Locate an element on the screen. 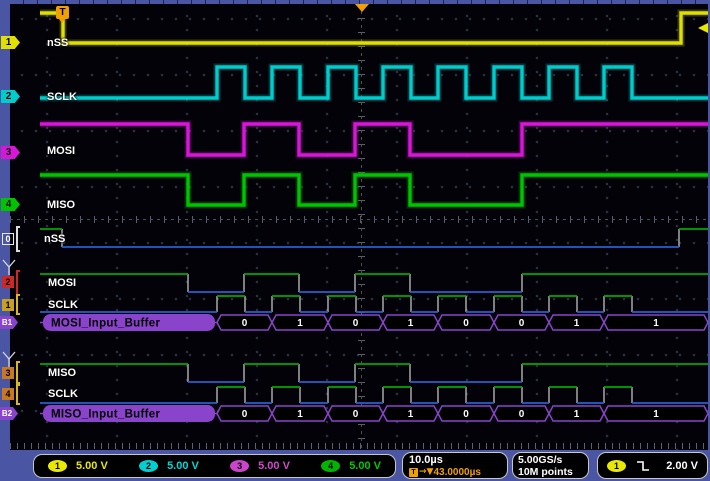 The height and width of the screenshot is (481, 710). channel-4-readout: 4 5.00 V is located at coordinates (351, 466).